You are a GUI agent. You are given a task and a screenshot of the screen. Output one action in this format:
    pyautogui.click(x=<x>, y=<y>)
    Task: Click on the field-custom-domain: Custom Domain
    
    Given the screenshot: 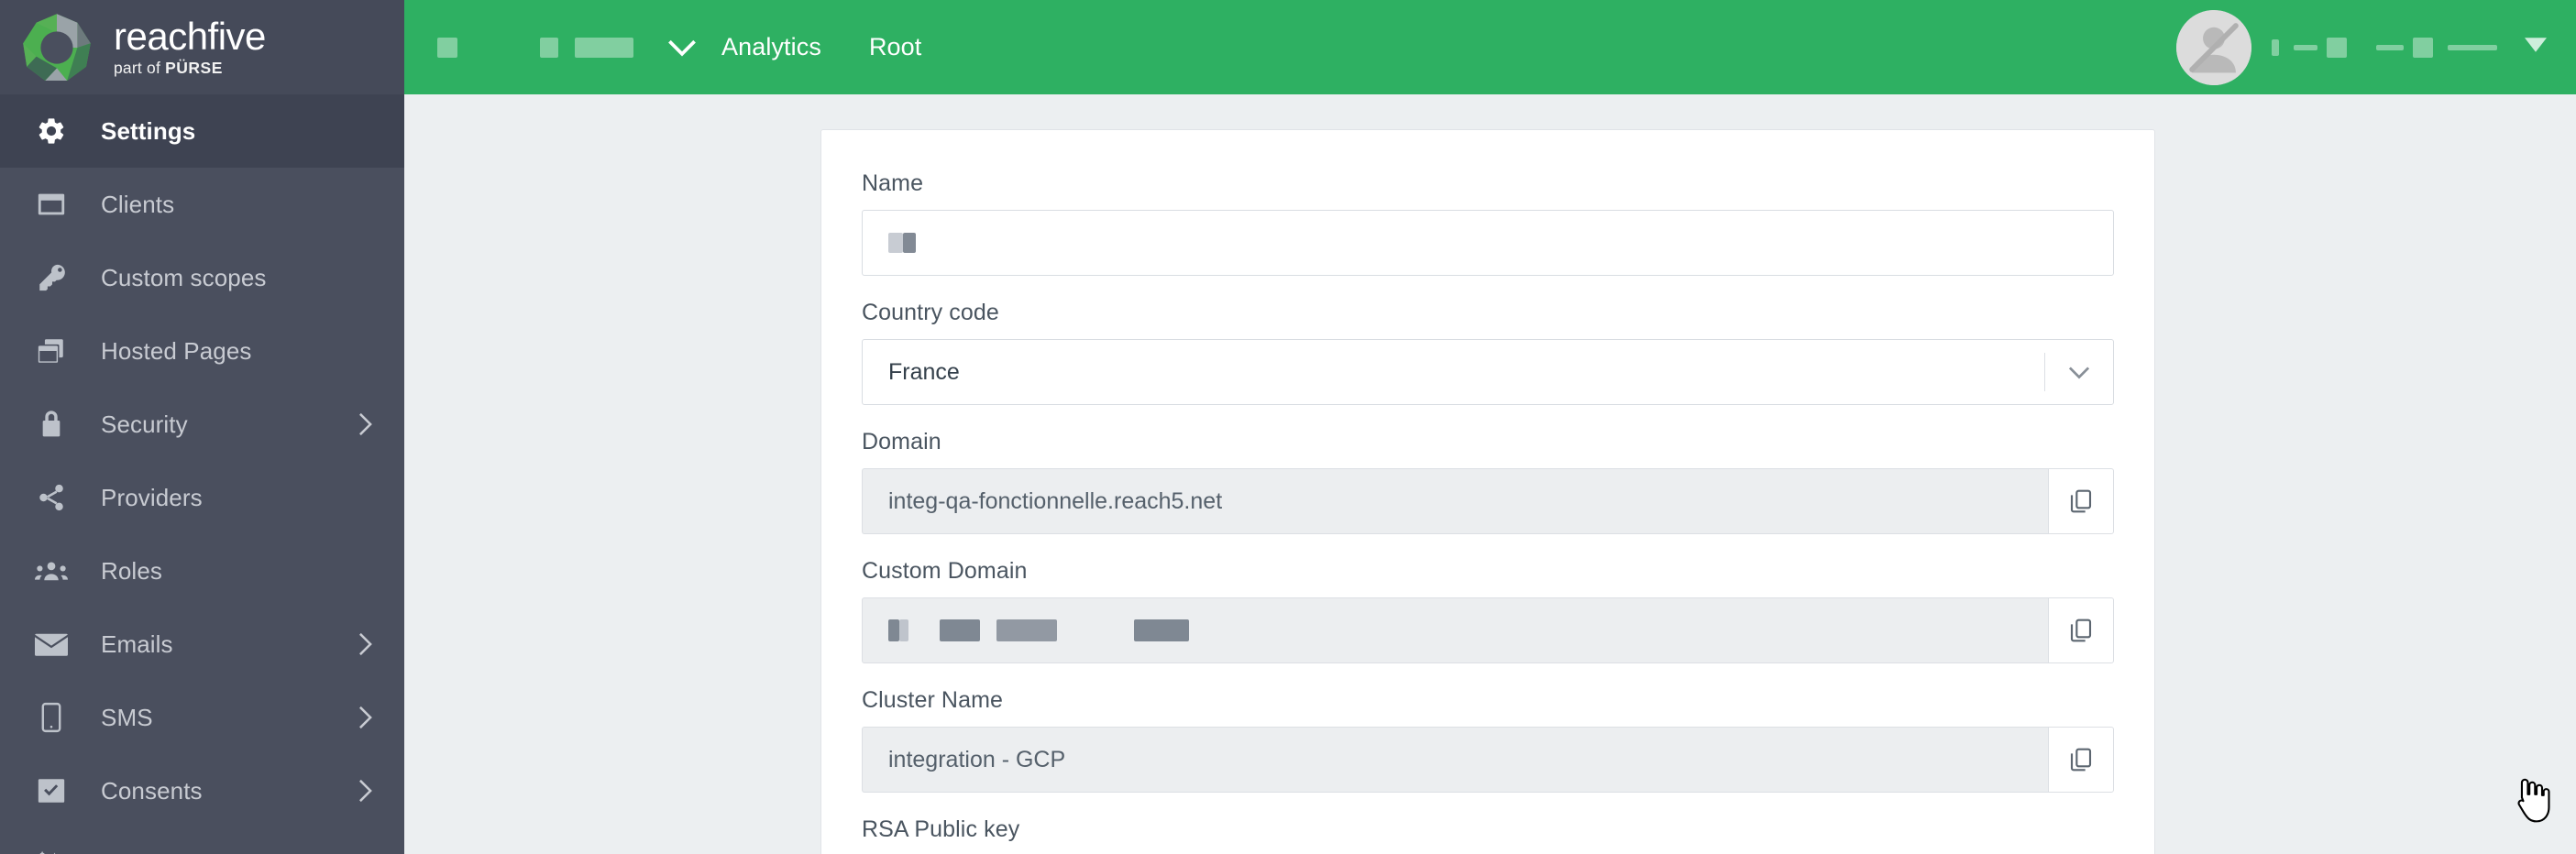 What is the action you would take?
    pyautogui.click(x=1488, y=610)
    